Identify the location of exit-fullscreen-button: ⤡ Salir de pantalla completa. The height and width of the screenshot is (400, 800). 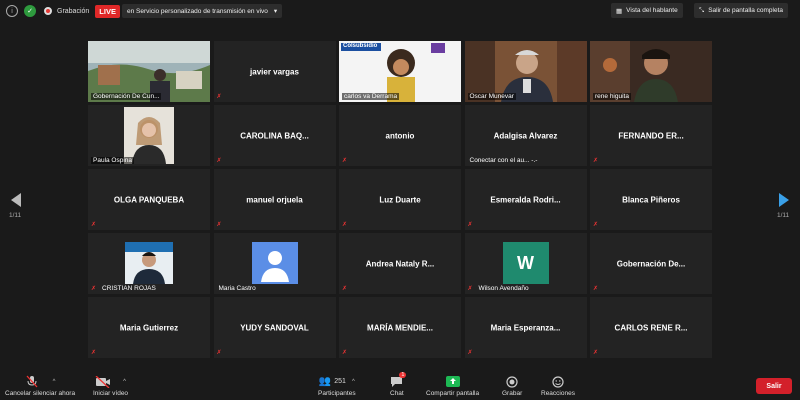
(741, 10).